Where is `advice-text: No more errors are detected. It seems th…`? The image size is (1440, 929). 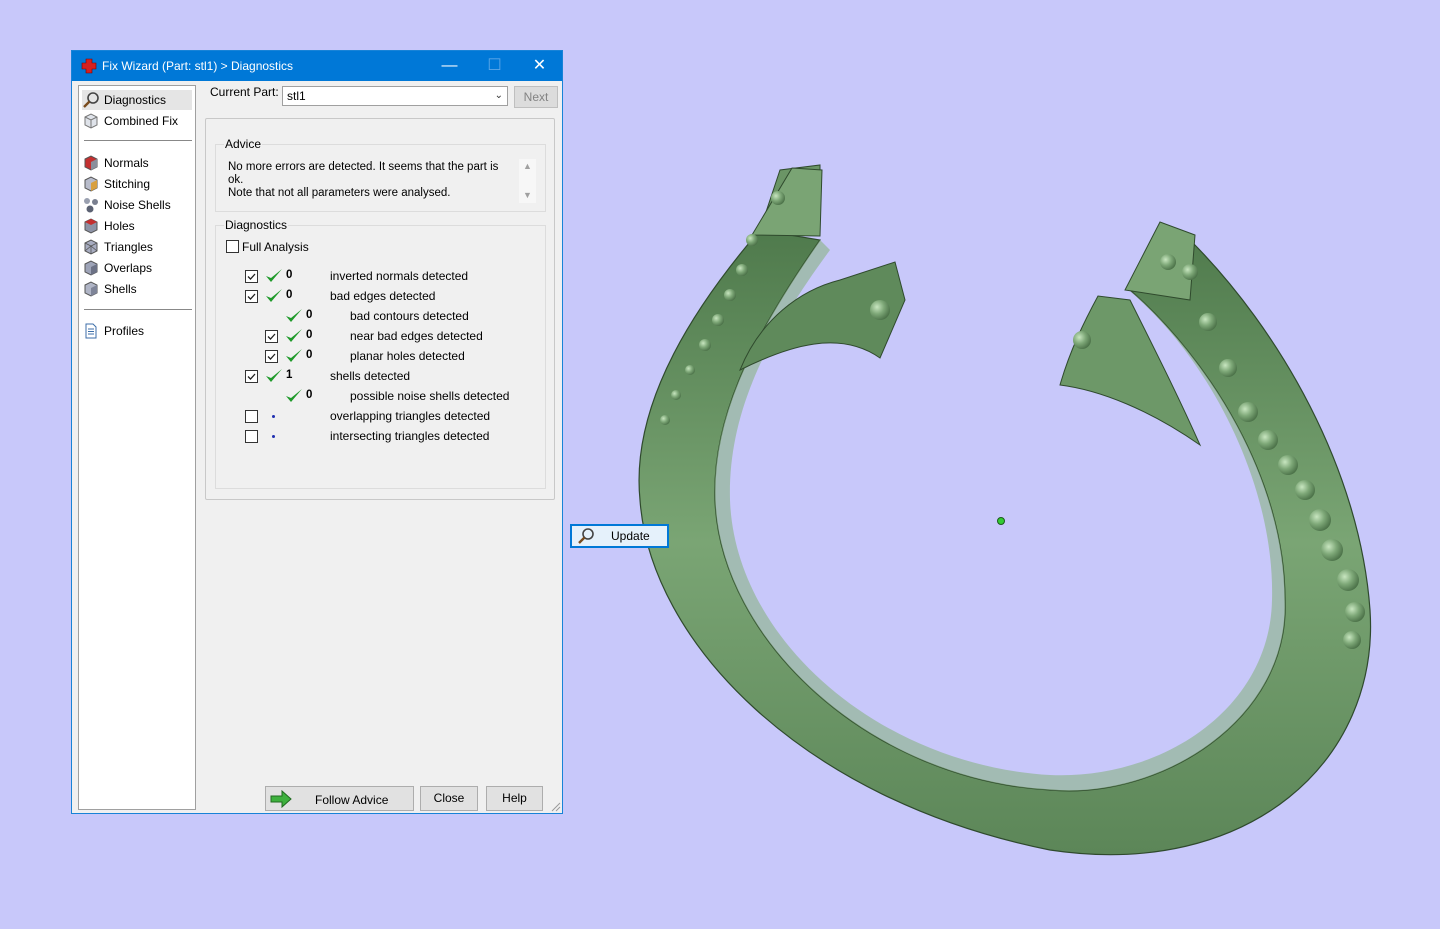 advice-text: No more errors are detected. It seems th… is located at coordinates (363, 180).